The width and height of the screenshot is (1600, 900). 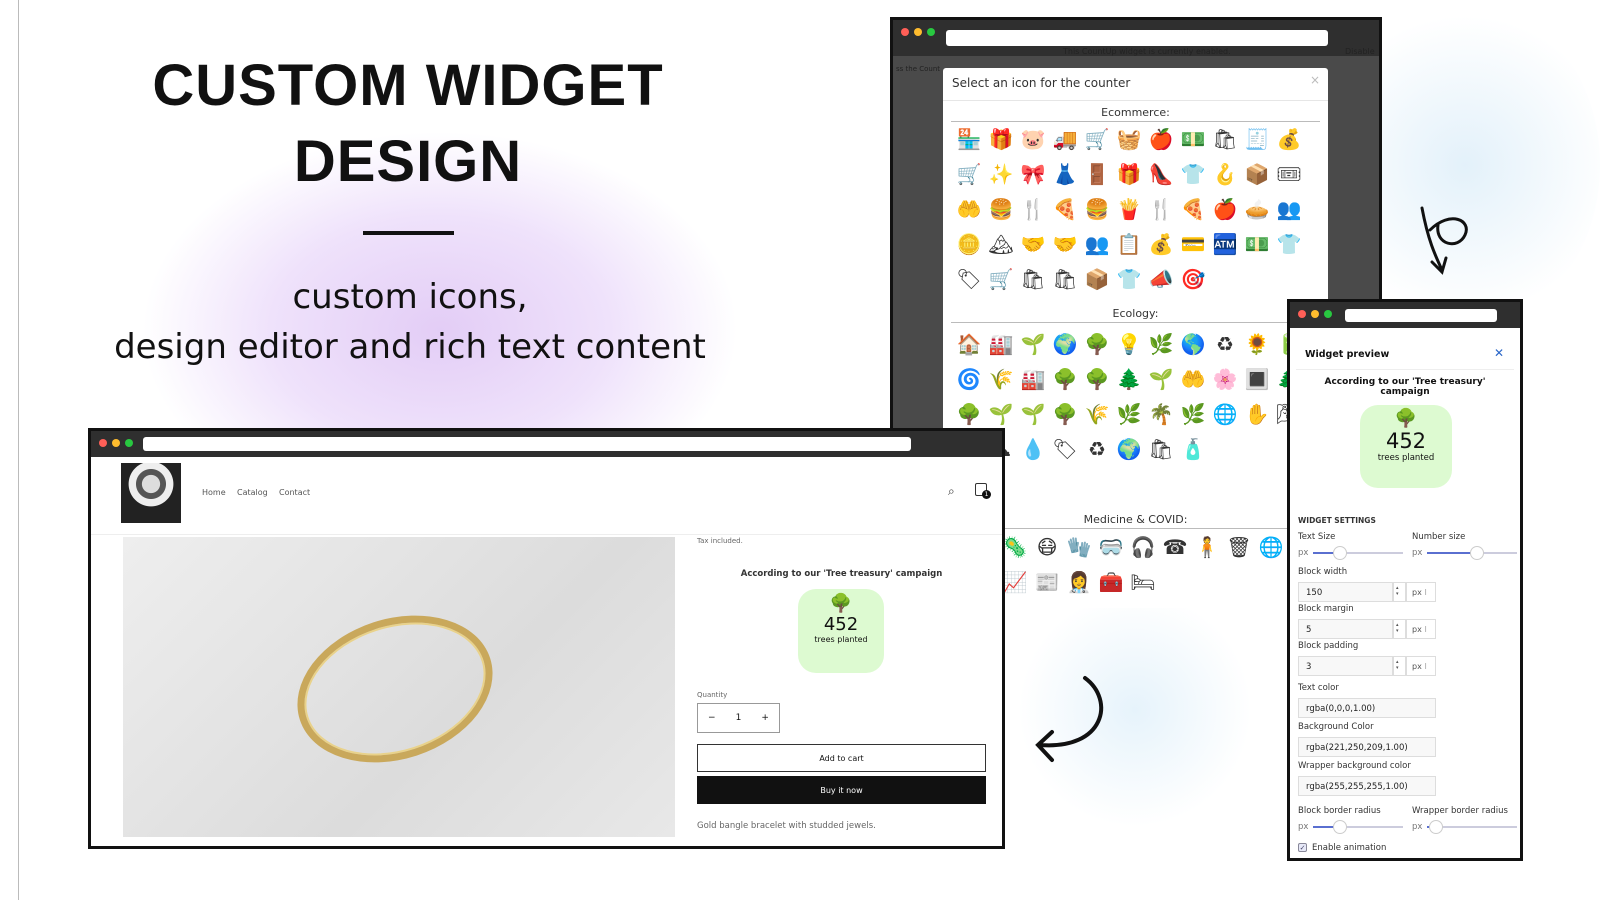 I want to click on icon-option: 🪙, so click(x=969, y=244).